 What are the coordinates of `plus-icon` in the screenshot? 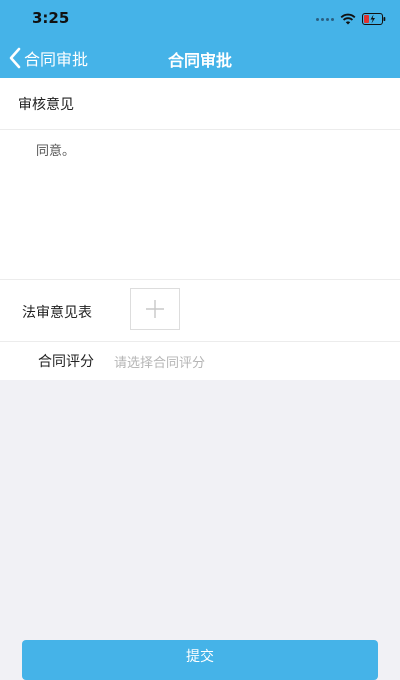 It's located at (155, 309).